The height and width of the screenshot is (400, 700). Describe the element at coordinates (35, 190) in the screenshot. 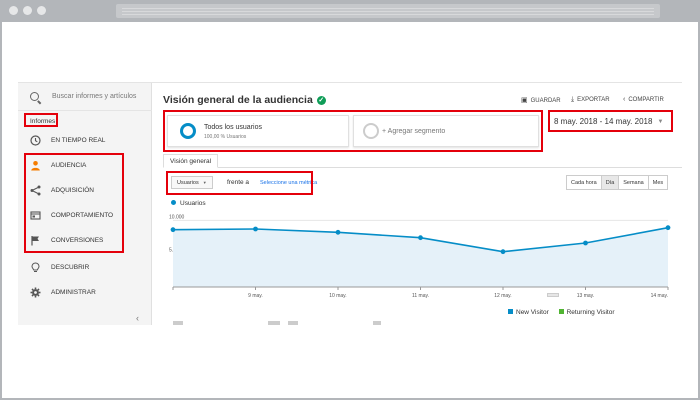

I see `acquisition-icon` at that location.